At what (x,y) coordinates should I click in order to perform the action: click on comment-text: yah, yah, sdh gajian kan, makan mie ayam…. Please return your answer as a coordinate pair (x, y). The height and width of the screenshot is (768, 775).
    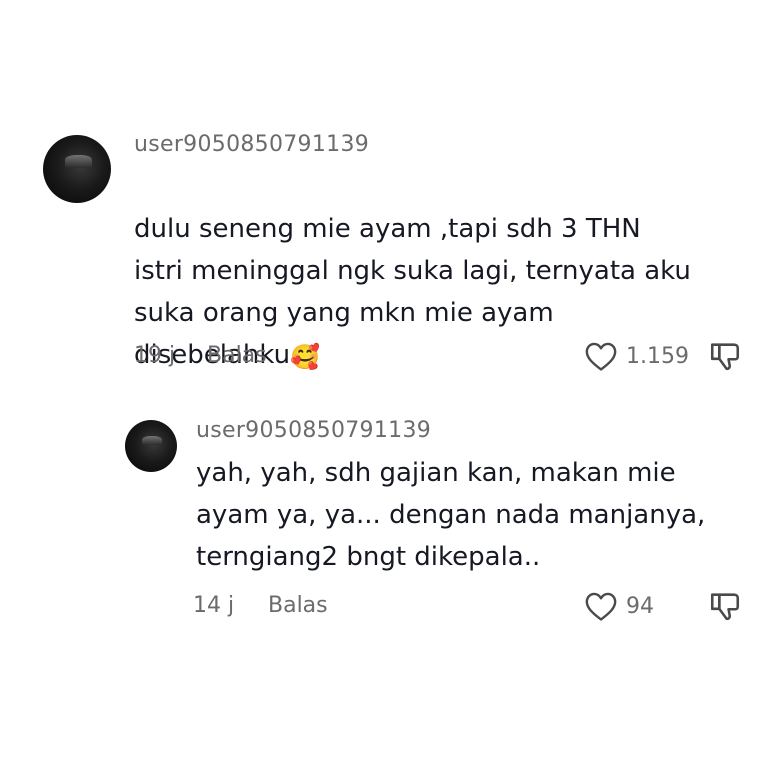
    Looking at the image, I should click on (451, 515).